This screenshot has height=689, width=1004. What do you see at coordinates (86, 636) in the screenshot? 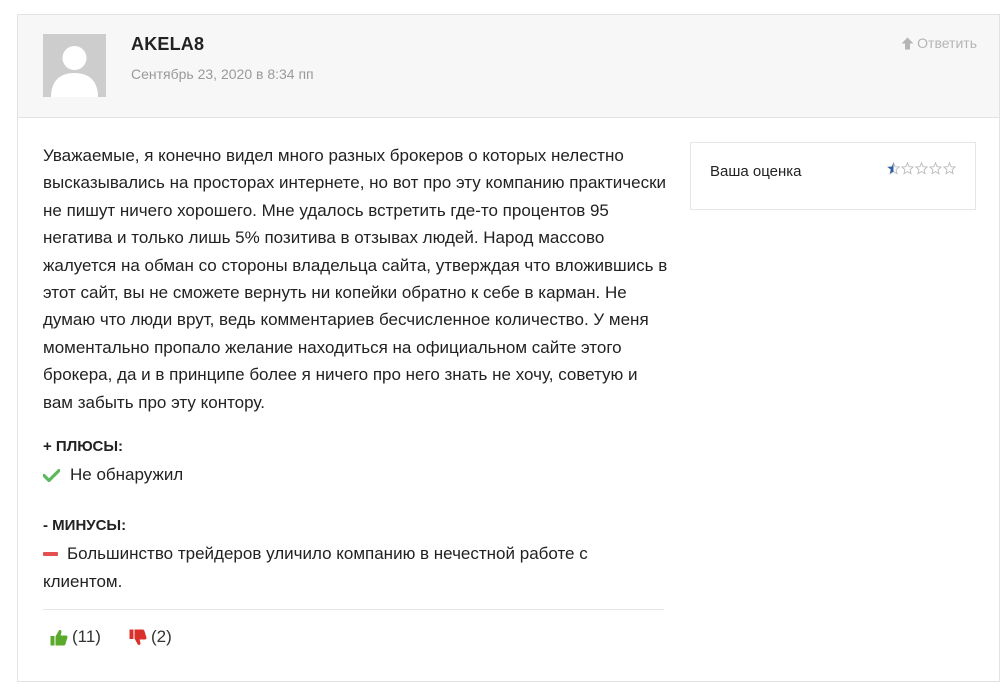
I see `like-count: (11)` at bounding box center [86, 636].